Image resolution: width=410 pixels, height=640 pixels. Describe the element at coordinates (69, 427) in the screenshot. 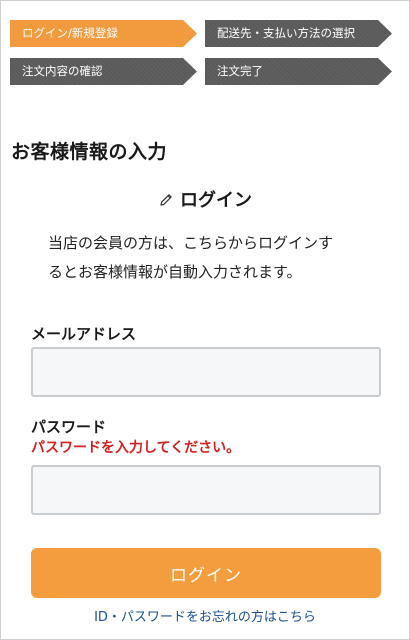

I see `password-label: パスワード` at that location.